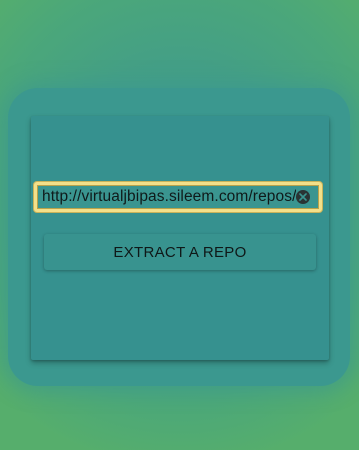  I want to click on repo-url-field: http://virtualjbipas.sileem.com/repos/, so click(178, 197).